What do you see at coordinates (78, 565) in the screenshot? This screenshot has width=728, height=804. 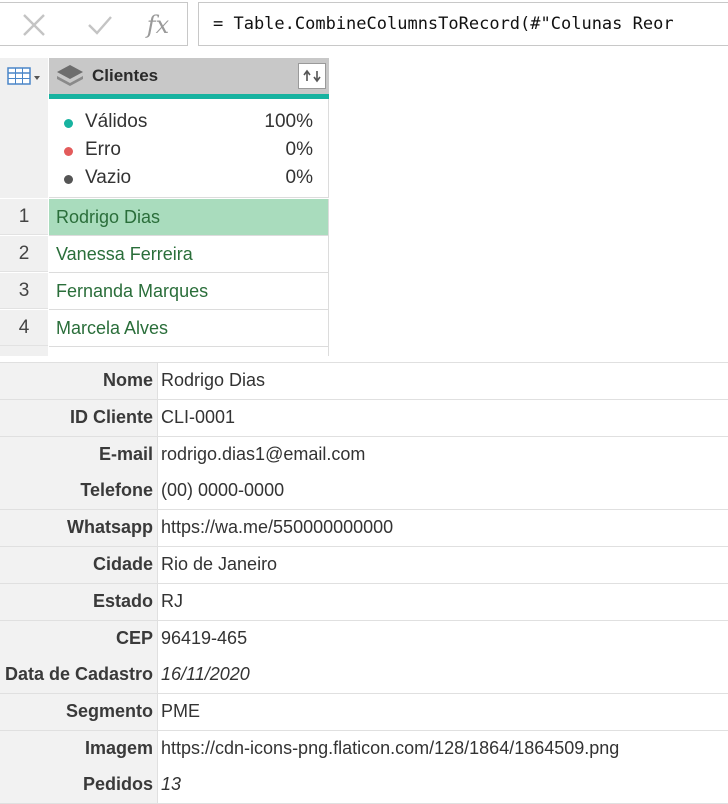 I see `field-label: Cidade` at bounding box center [78, 565].